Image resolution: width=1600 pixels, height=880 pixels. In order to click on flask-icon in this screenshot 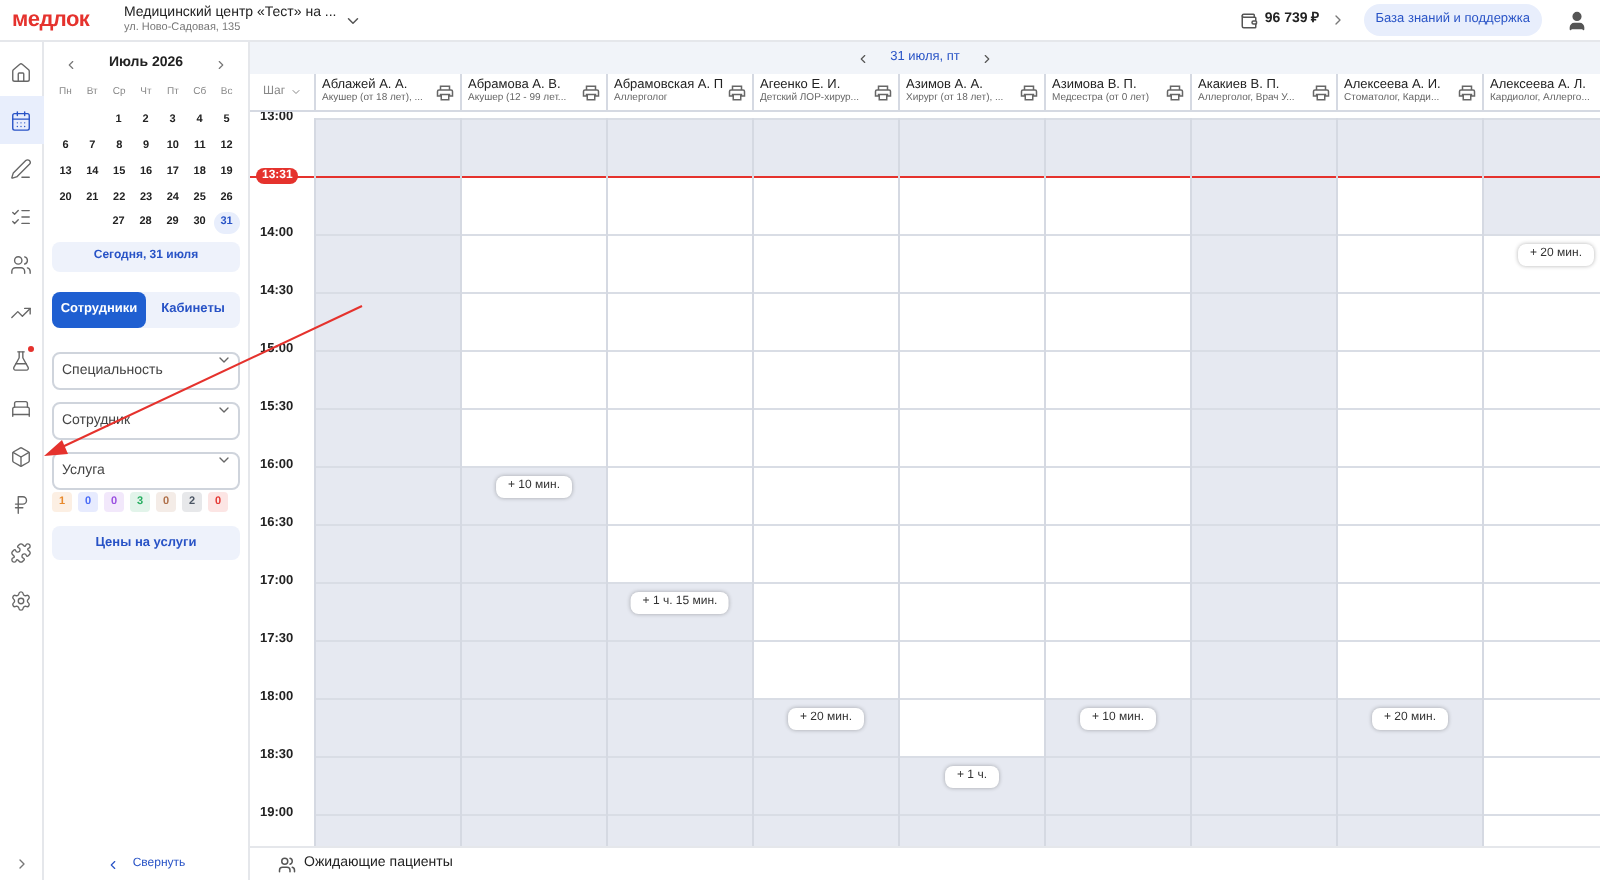, I will do `click(21, 360)`.